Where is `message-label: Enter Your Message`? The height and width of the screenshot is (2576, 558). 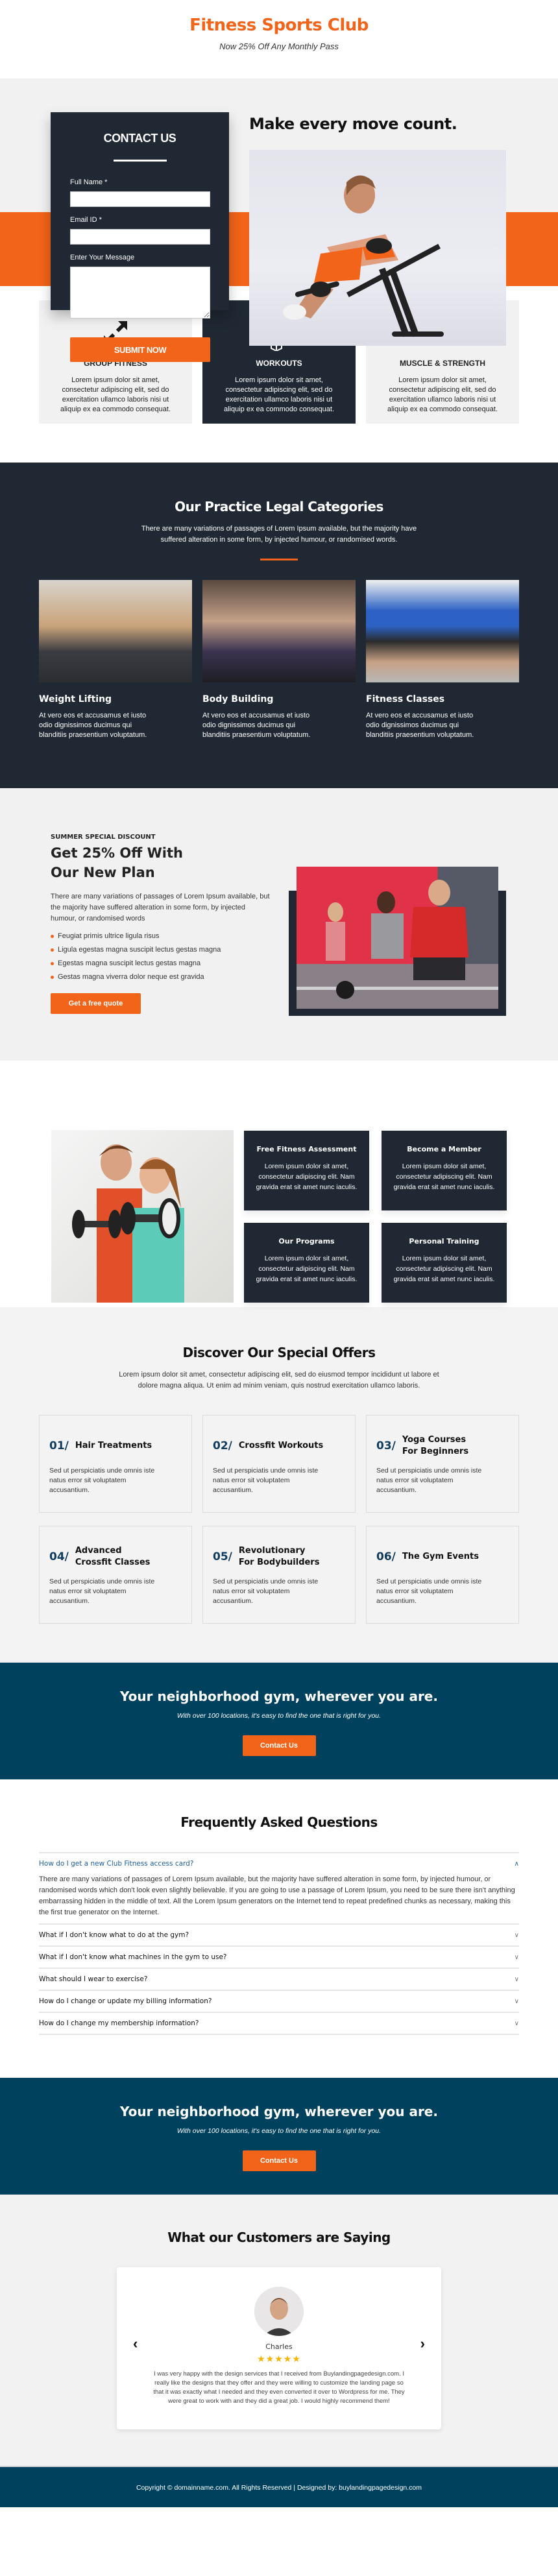
message-label: Enter Your Message is located at coordinates (102, 257).